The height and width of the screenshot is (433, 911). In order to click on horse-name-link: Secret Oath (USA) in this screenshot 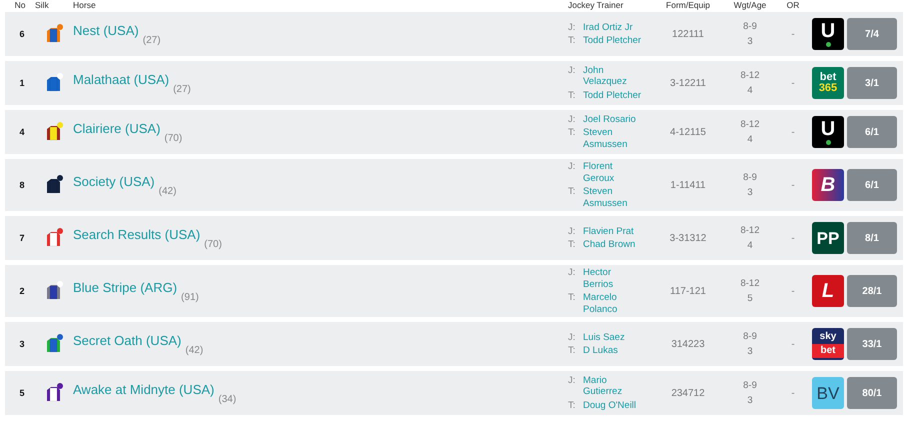, I will do `click(127, 340)`.